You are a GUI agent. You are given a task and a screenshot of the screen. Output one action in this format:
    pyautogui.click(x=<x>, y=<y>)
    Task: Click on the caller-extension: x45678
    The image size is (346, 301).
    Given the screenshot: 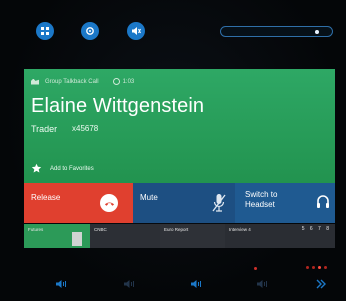 What is the action you would take?
    pyautogui.click(x=85, y=128)
    